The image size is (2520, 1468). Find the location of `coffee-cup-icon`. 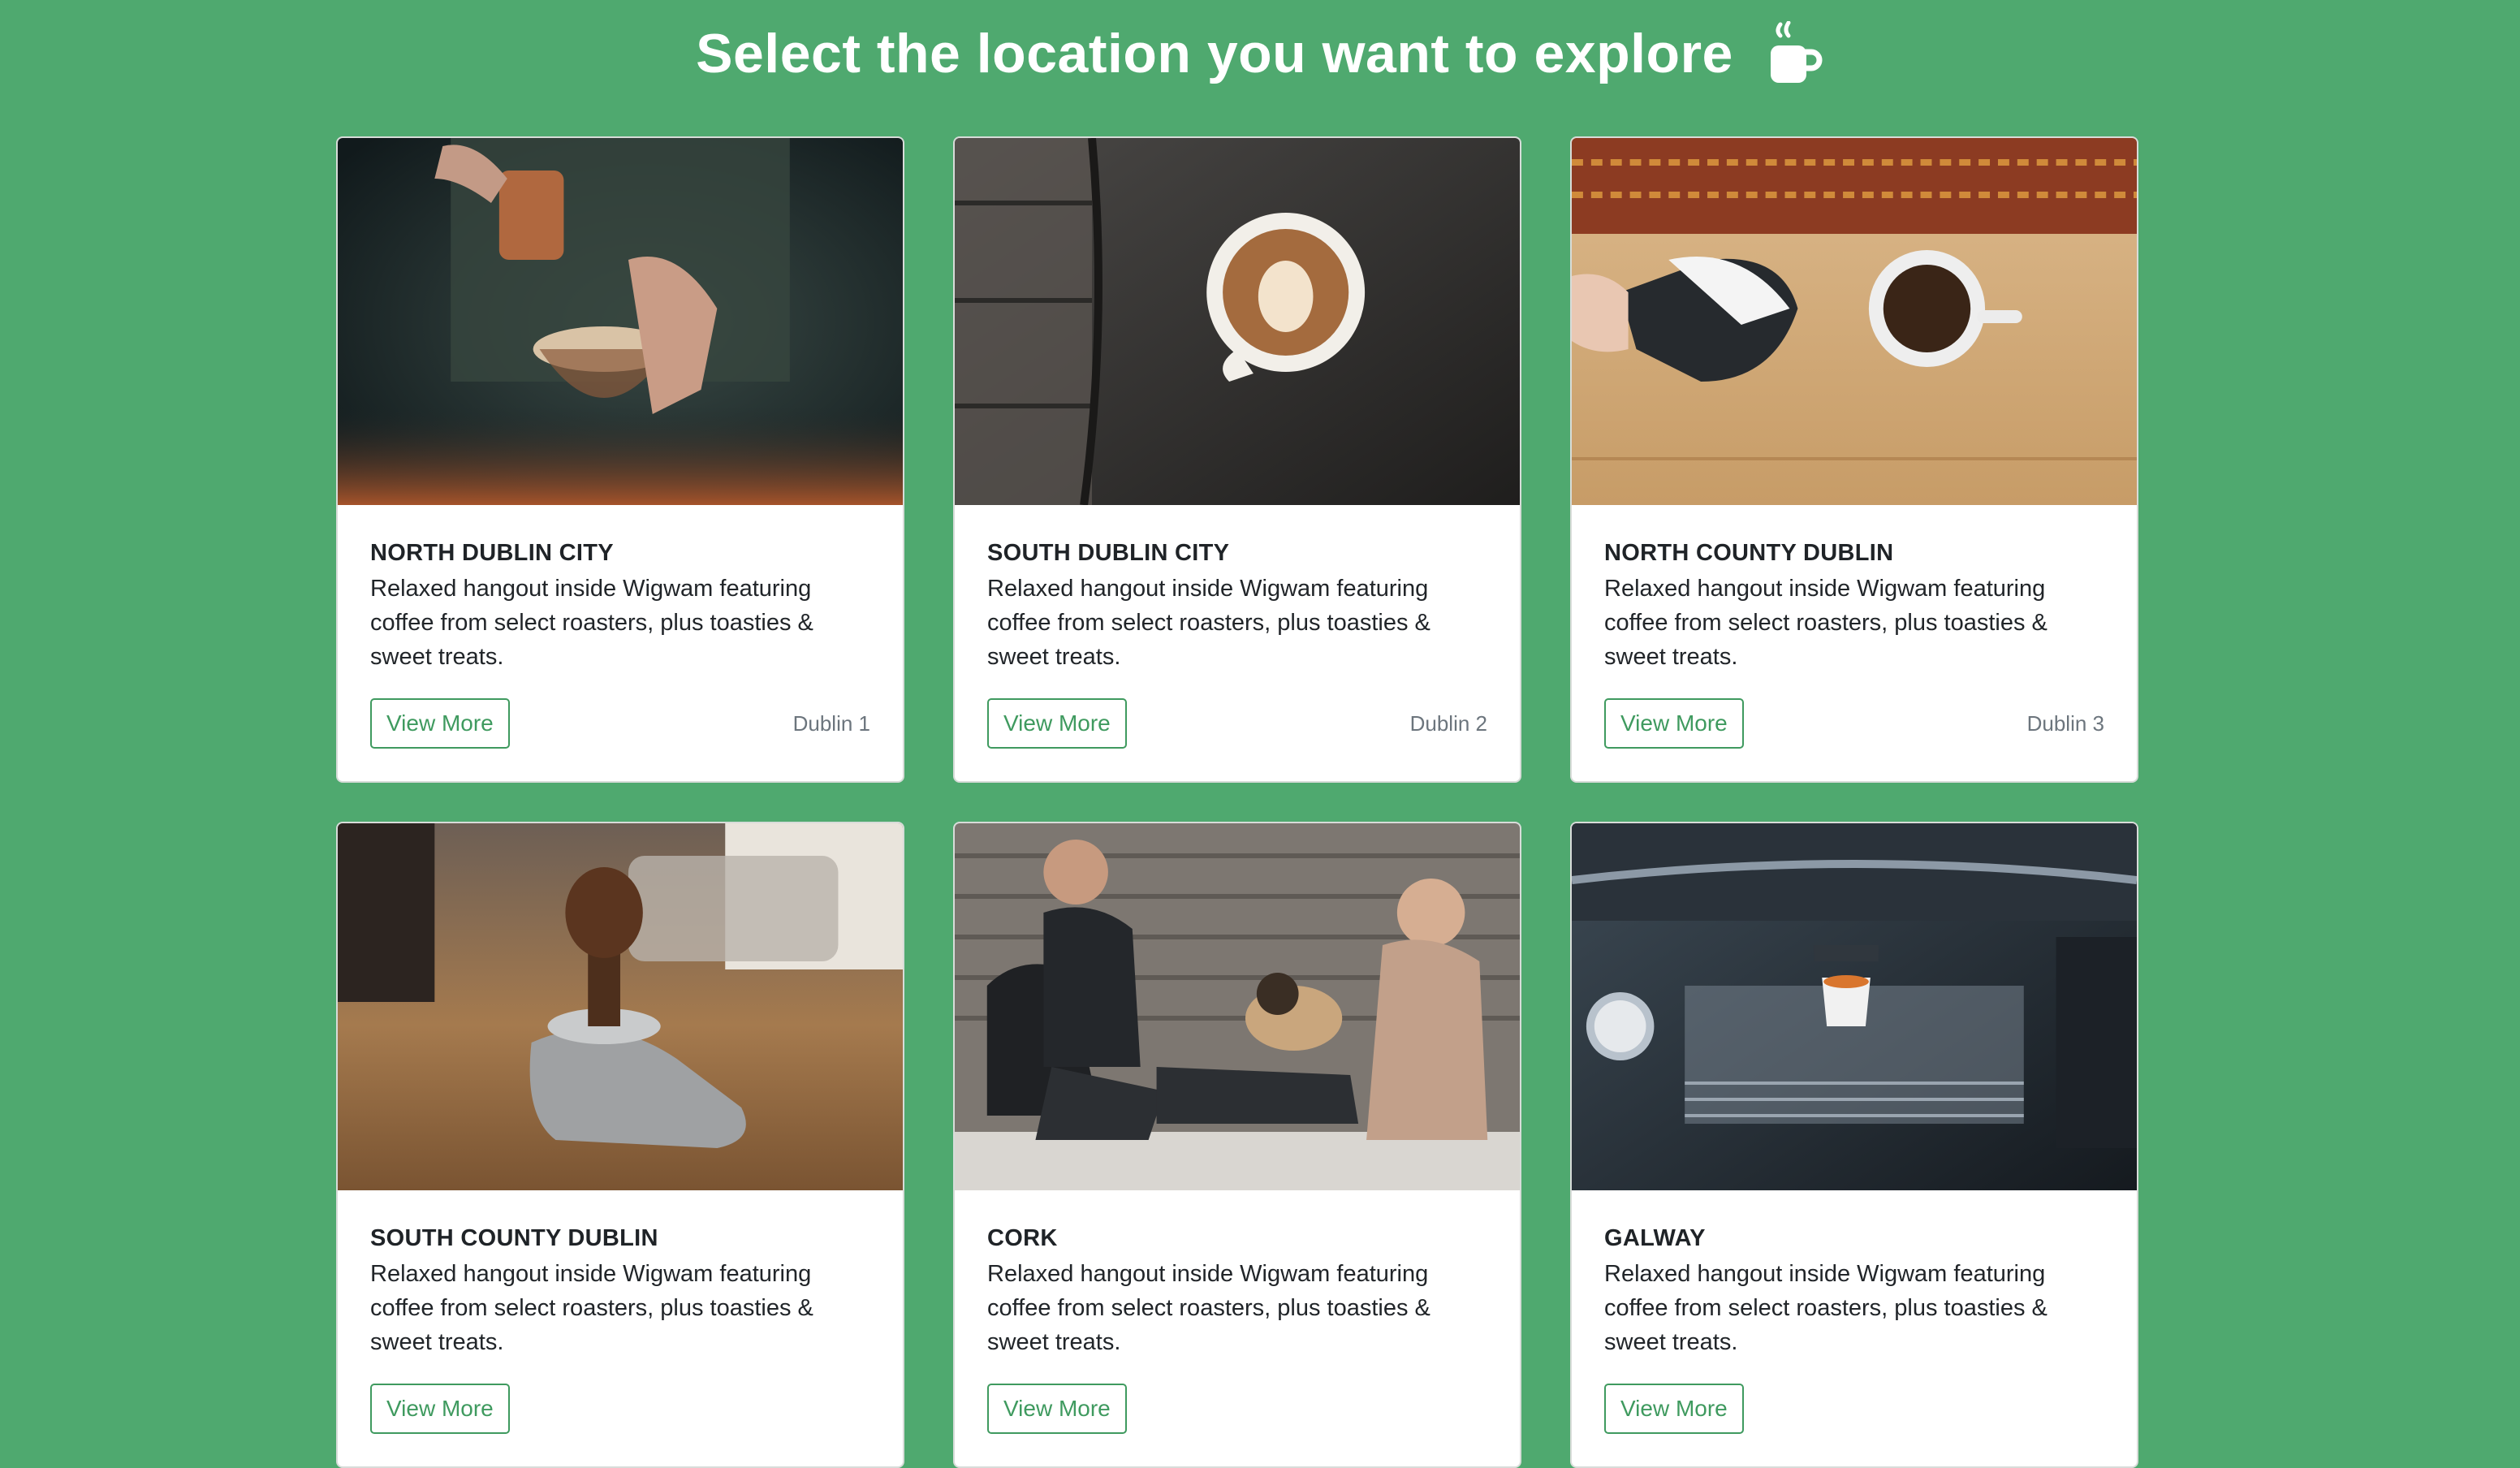

coffee-cup-icon is located at coordinates (1795, 53).